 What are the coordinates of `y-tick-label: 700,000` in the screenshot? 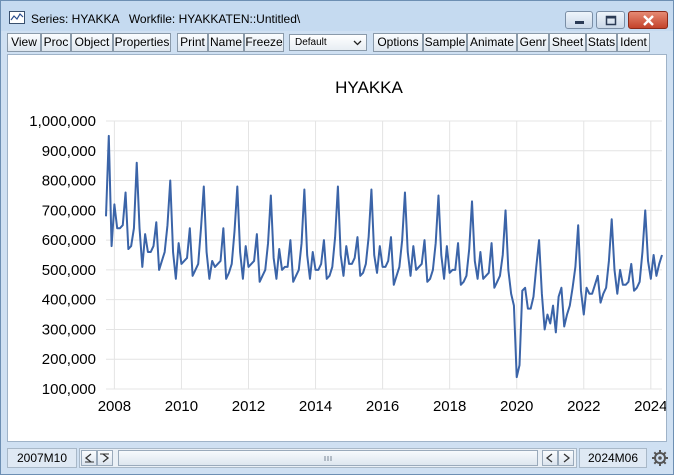 It's located at (69, 210).